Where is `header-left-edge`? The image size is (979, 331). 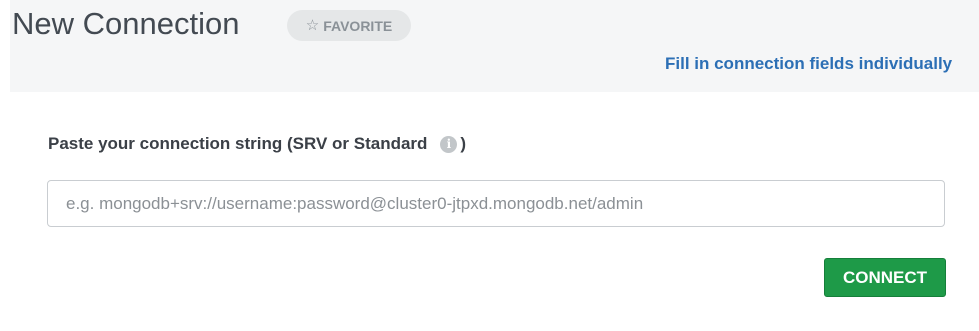 header-left-edge is located at coordinates (5, 46).